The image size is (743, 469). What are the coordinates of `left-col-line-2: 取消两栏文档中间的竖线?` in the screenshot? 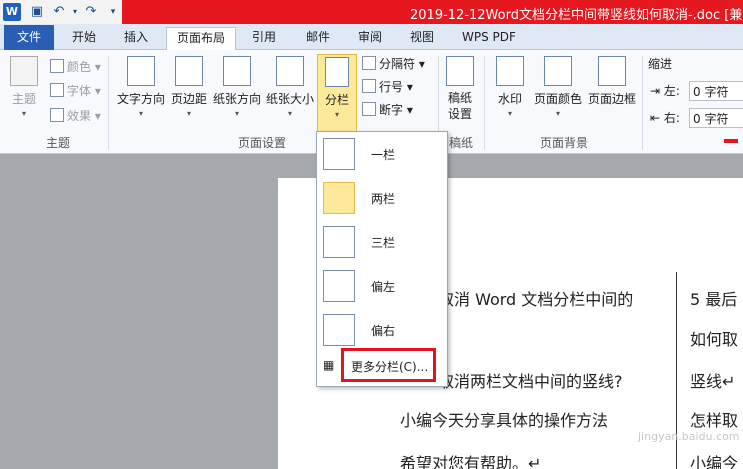 It's located at (530, 381).